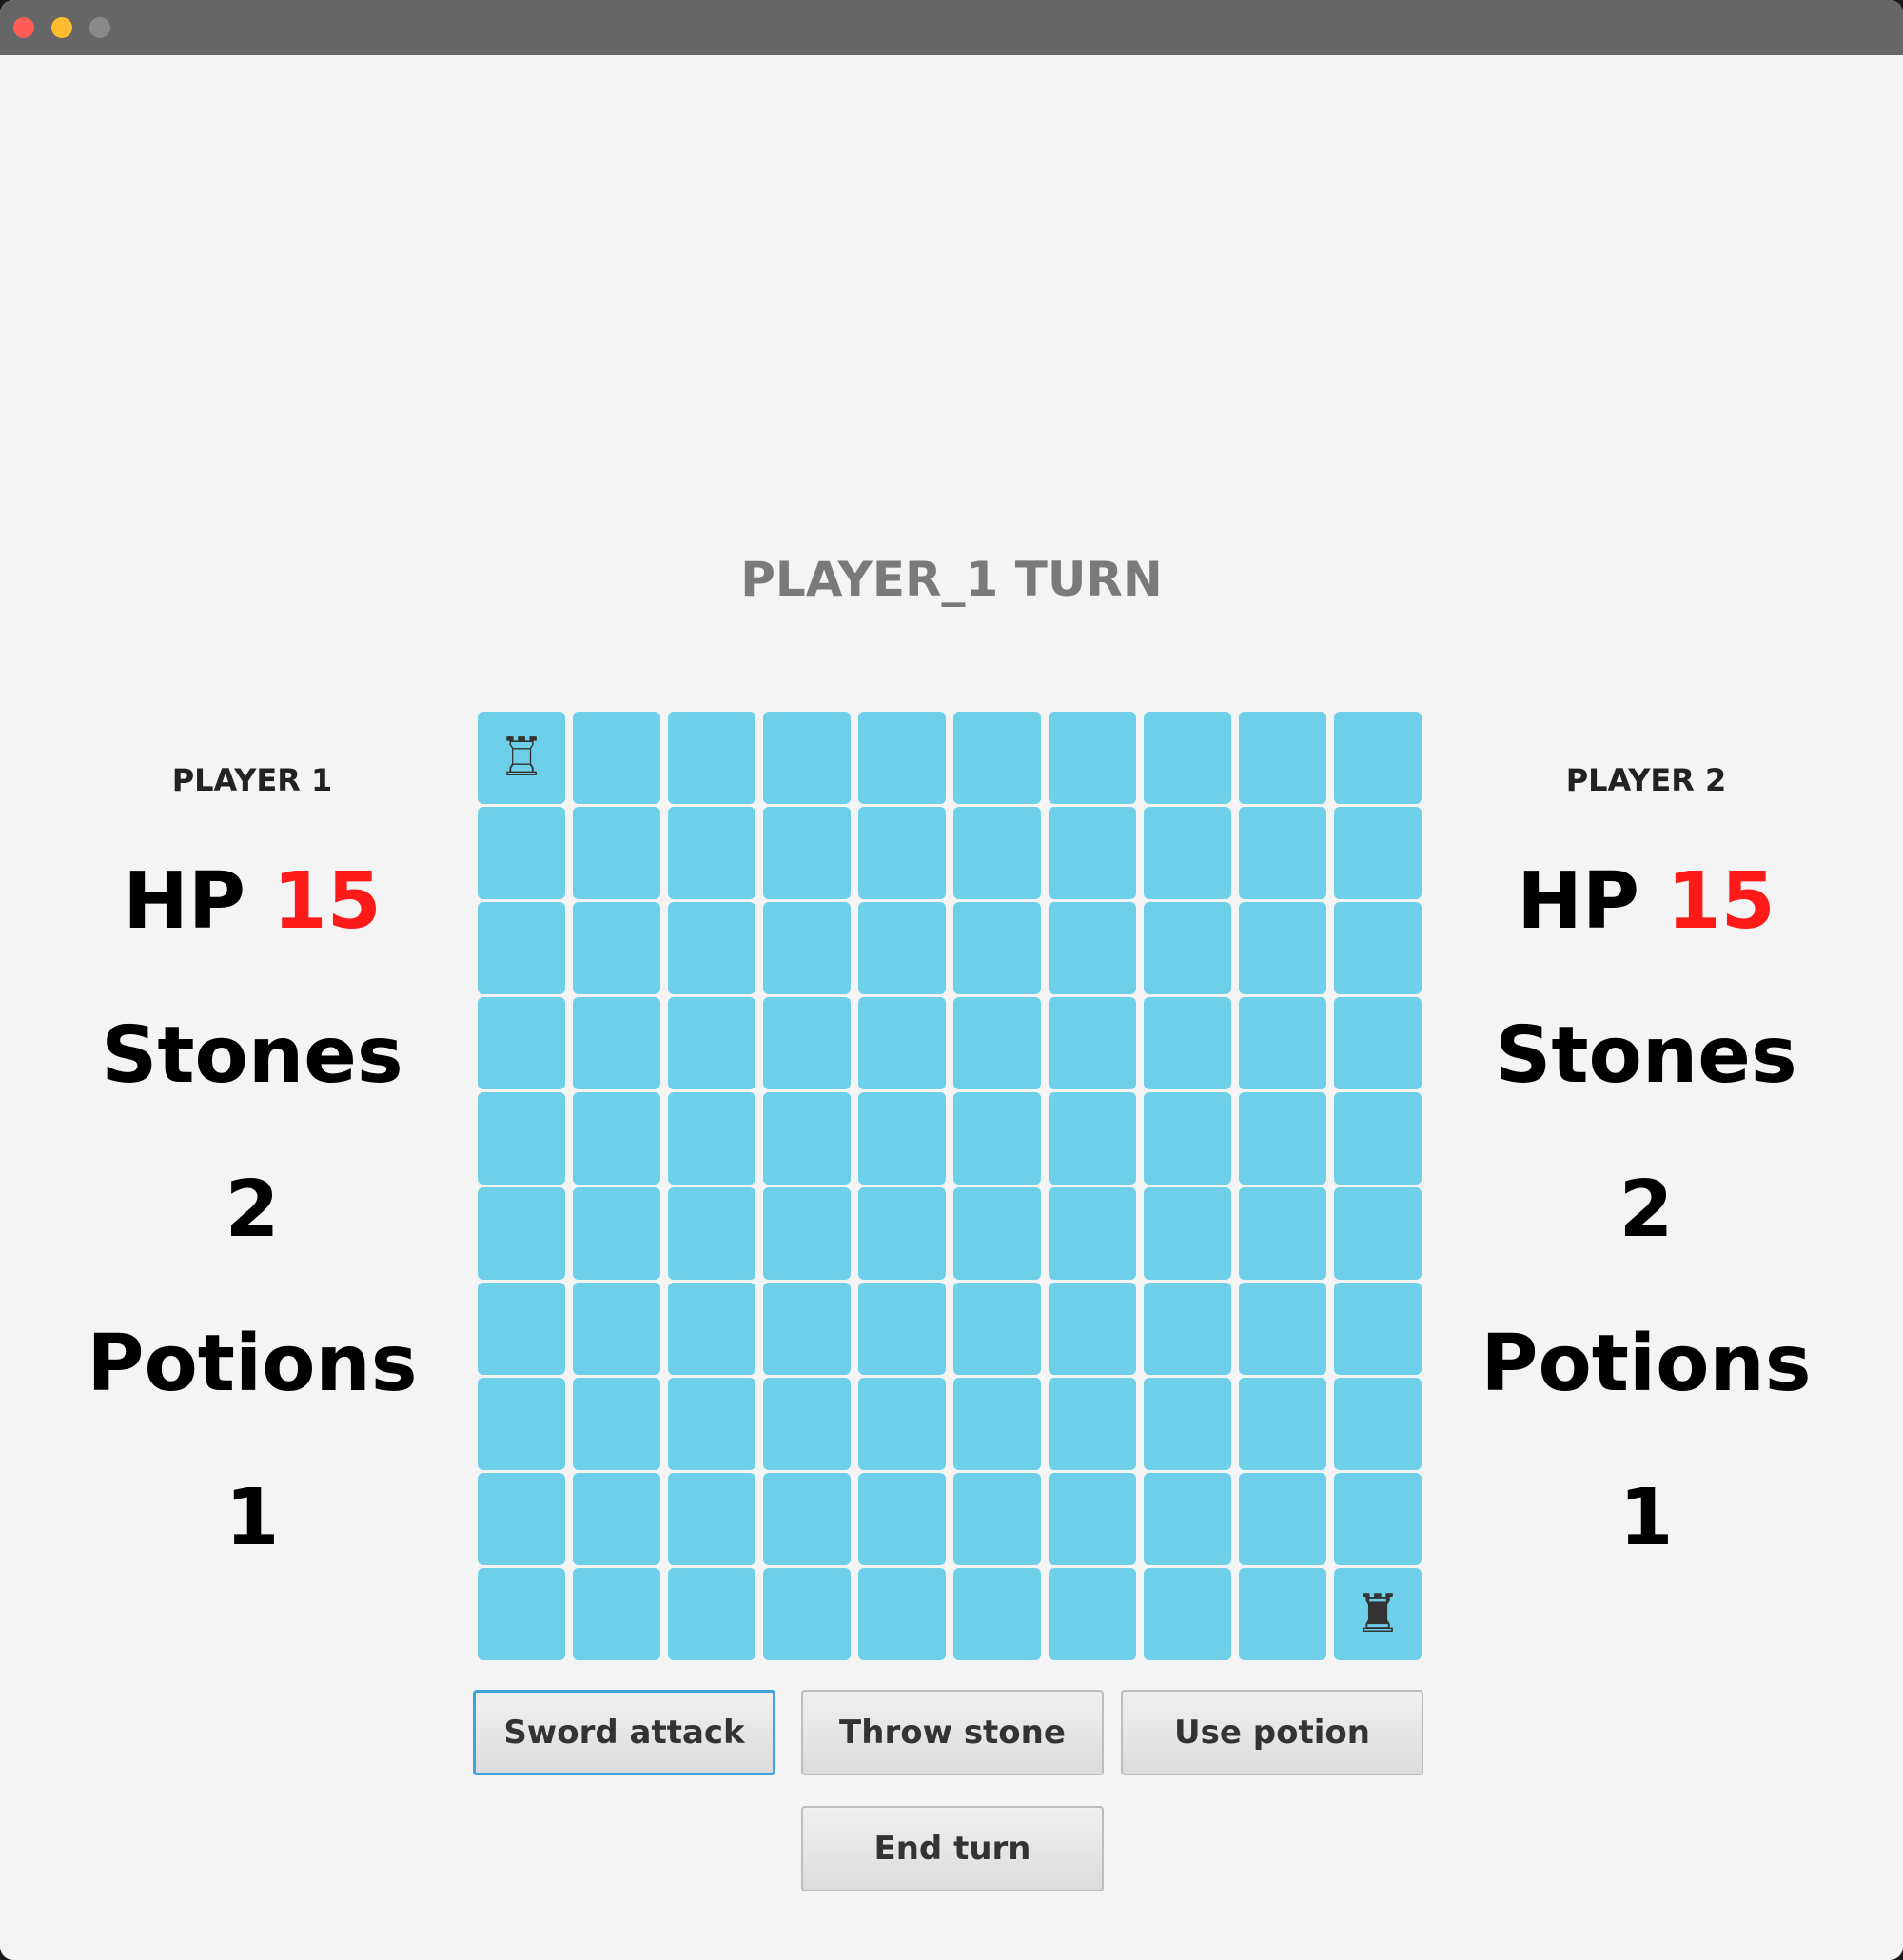  I want to click on end-turn-button: End turn, so click(952, 1848).